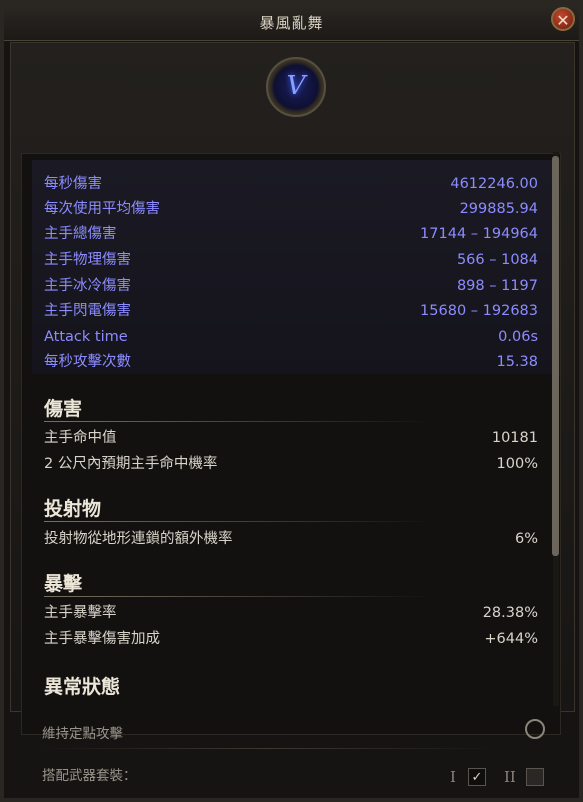 The width and height of the screenshot is (583, 802). What do you see at coordinates (80, 438) in the screenshot?
I see `stat-label: 主手命中值` at bounding box center [80, 438].